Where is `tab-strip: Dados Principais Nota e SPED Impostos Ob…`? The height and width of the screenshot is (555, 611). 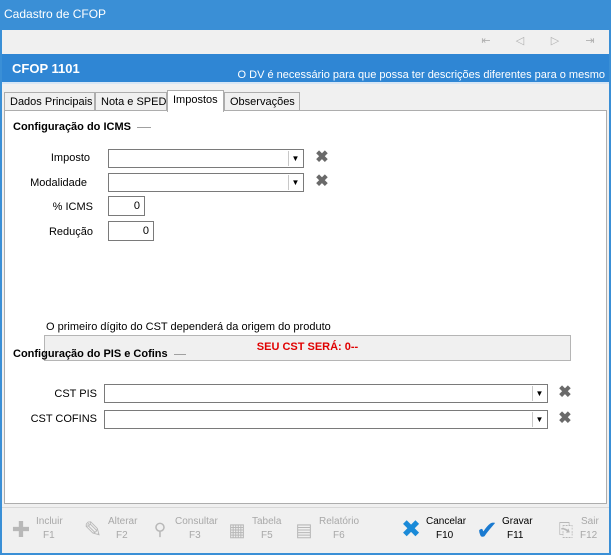
tab-strip: Dados Principais Nota e SPED Impostos Ob… is located at coordinates (305, 101).